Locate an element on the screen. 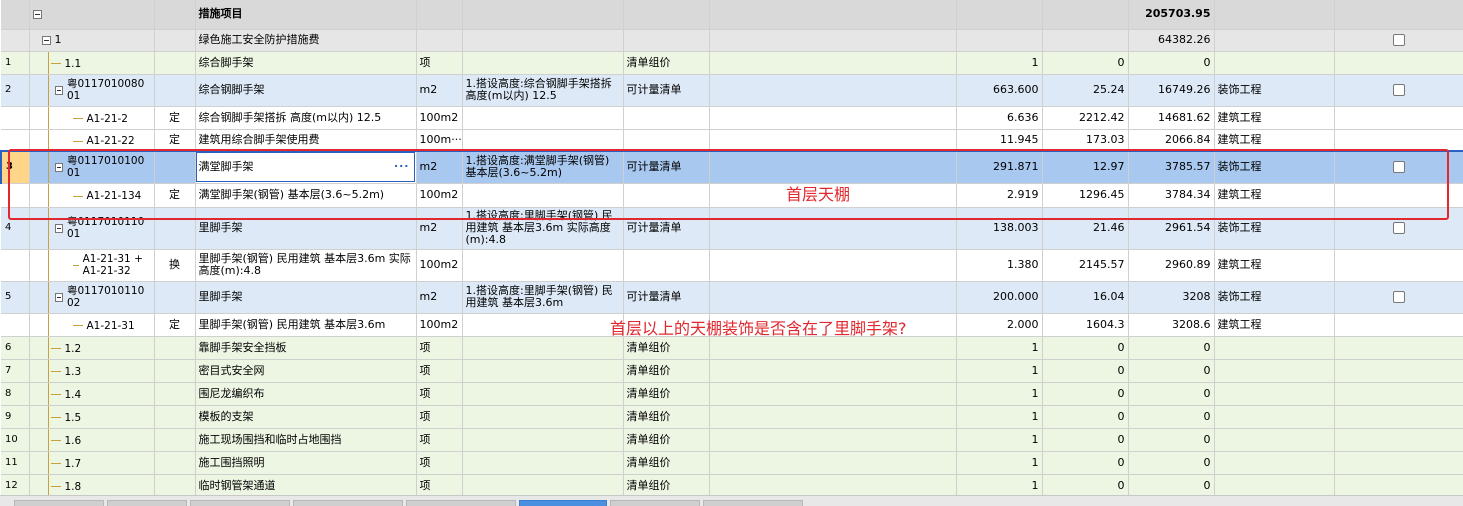 The height and width of the screenshot is (506, 1463). unit-cell: m2 is located at coordinates (439, 297).